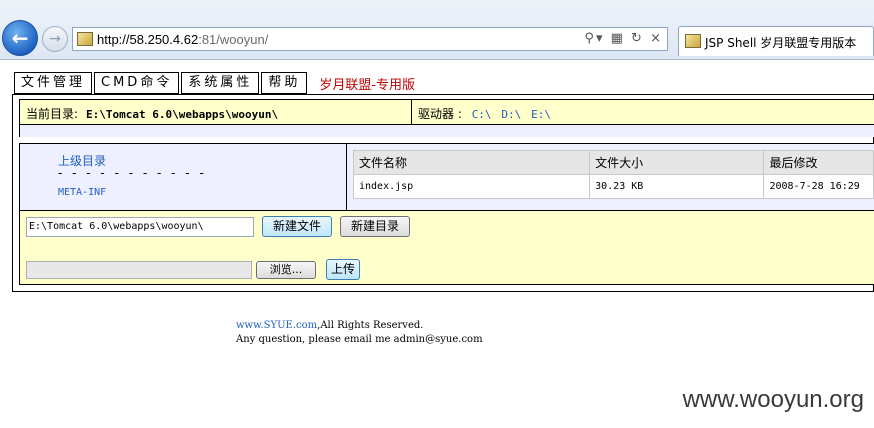 This screenshot has width=874, height=428. I want to click on upload-button: 上传, so click(343, 269).